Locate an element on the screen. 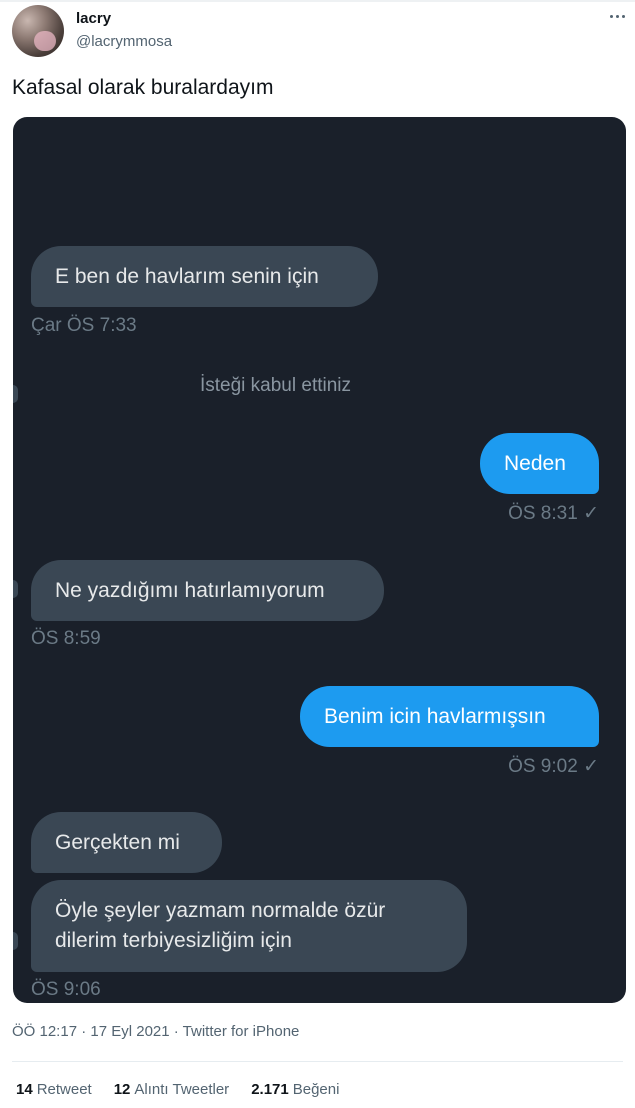 The image size is (635, 1108). author-handle: @lacrymmosa is located at coordinates (124, 41).